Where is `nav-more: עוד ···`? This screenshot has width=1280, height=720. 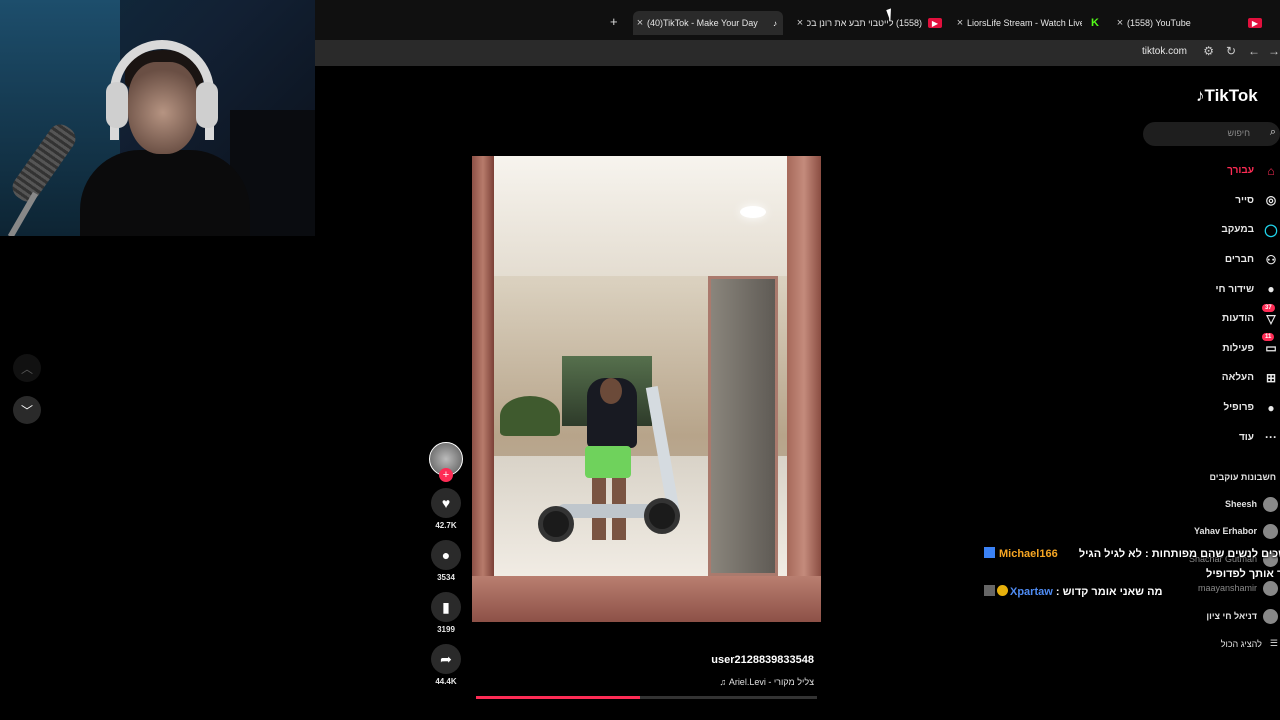 nav-more: עוד ··· is located at coordinates (1220, 437).